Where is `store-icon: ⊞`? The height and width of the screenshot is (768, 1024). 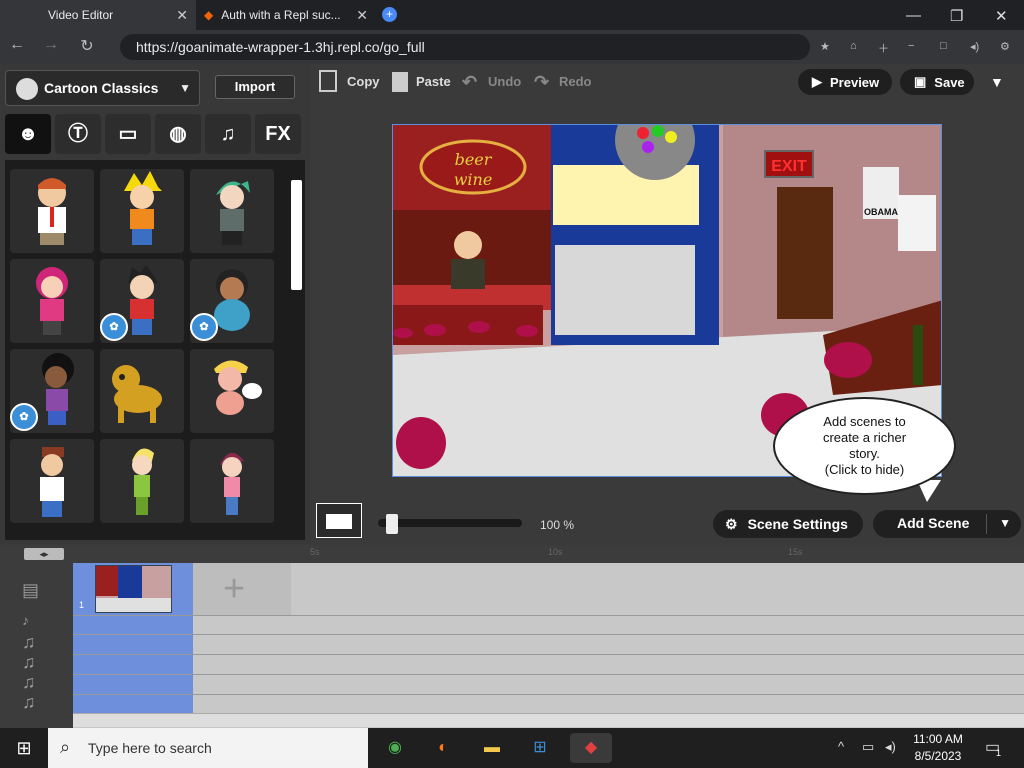 store-icon: ⊞ is located at coordinates (540, 748).